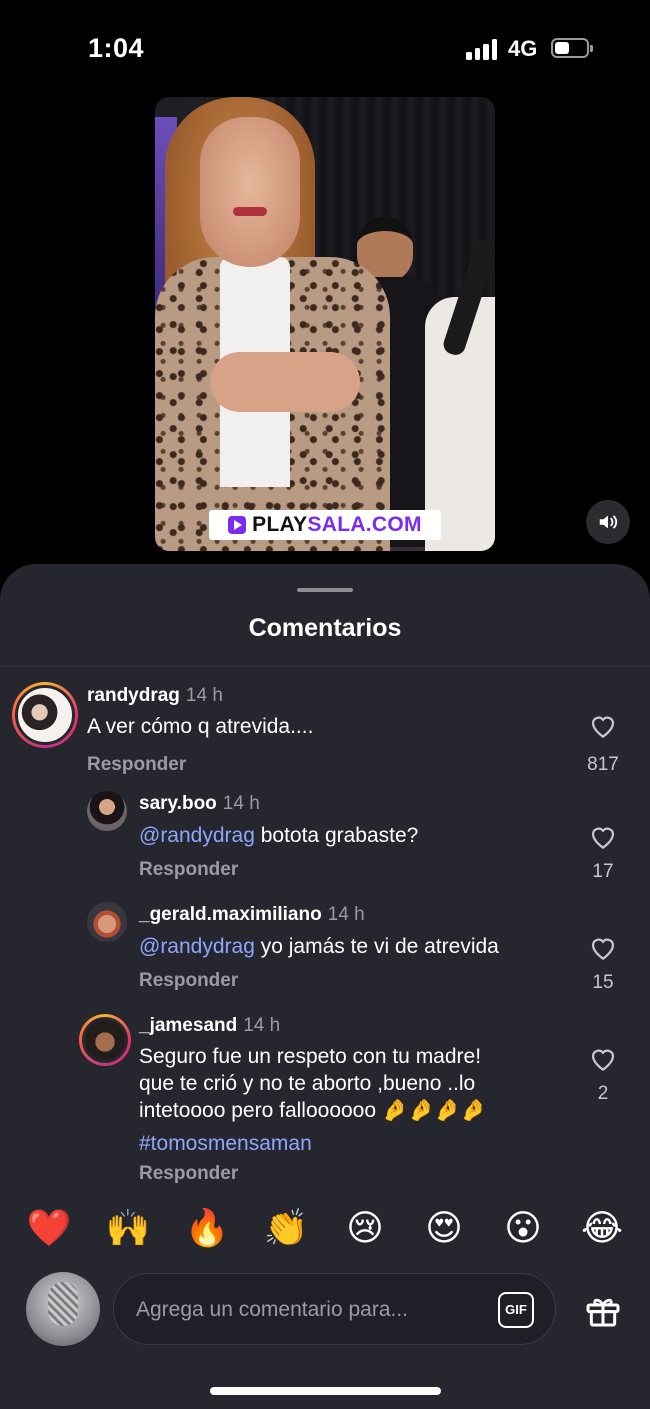 The height and width of the screenshot is (1409, 650). Describe the element at coordinates (444, 1229) in the screenshot. I see `emoji-heart-eyes: 😍` at that location.